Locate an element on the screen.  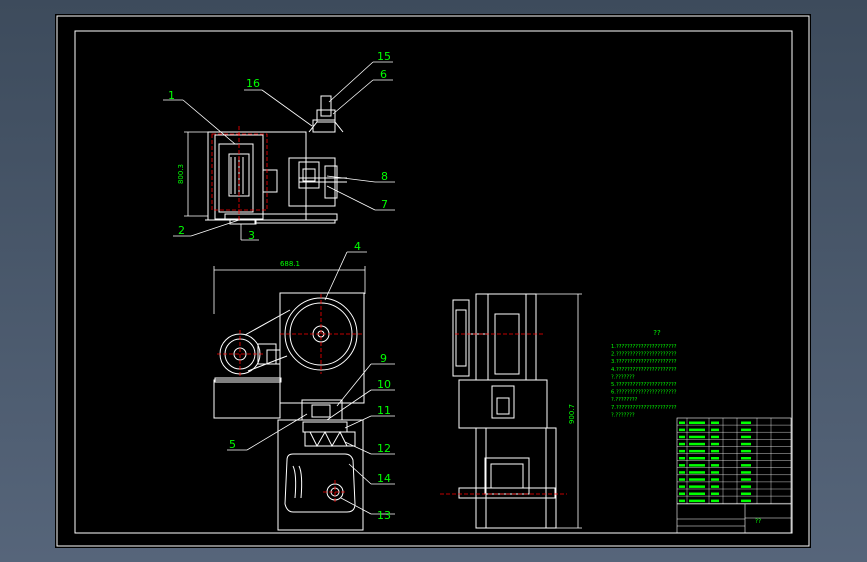
note-line: ?.???????? is located at coordinates (624, 400).